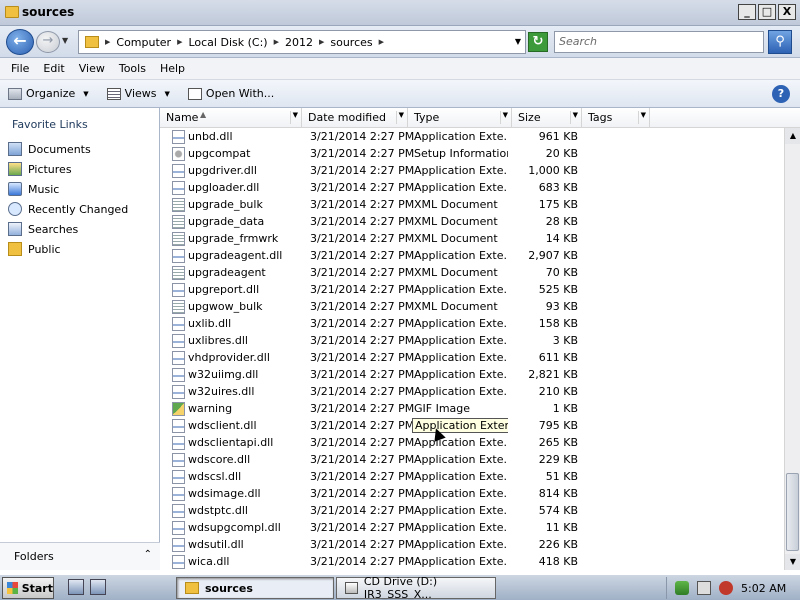 This screenshot has height=600, width=800. I want to click on file-name: upgrade_bulk, so click(225, 204).